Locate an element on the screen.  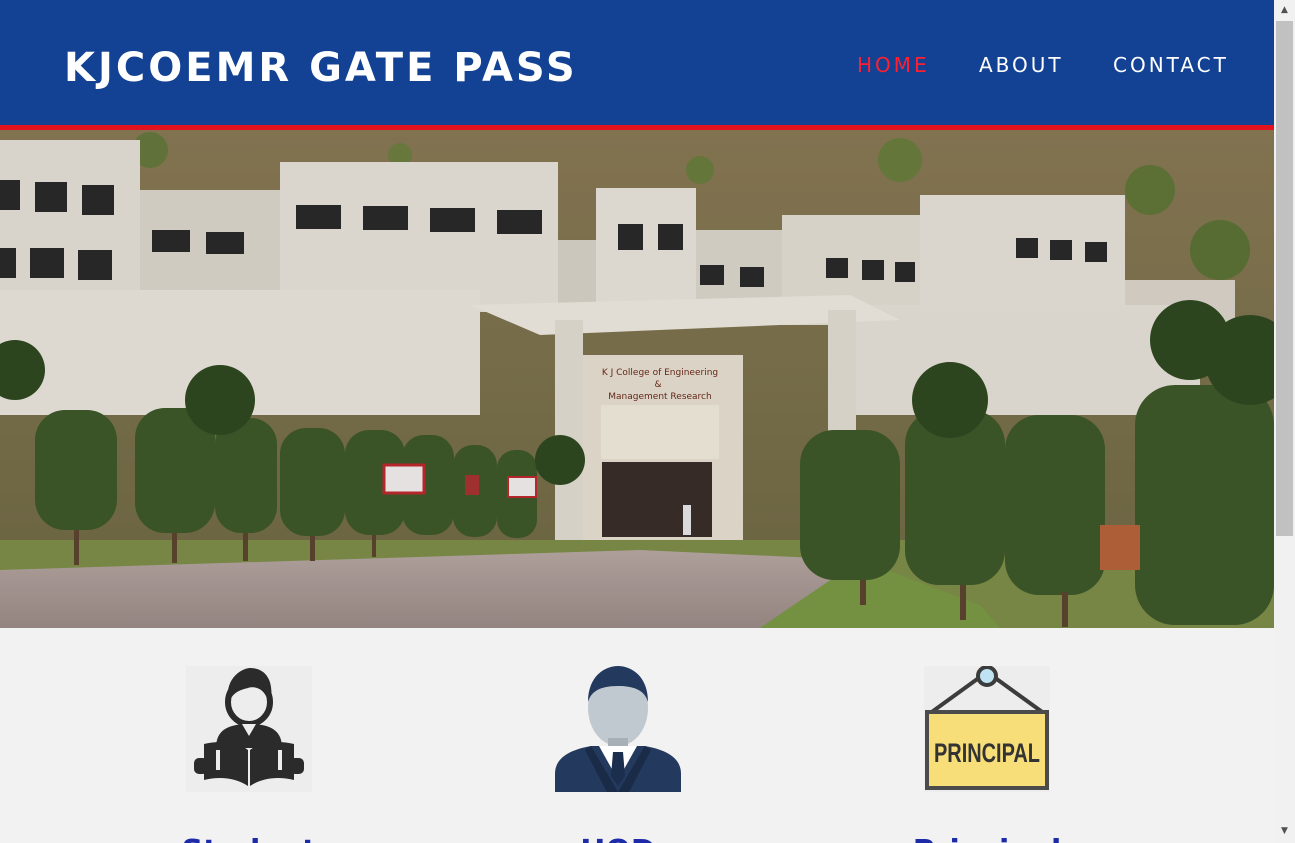
principal-sign-icon: PRINCIPAL is located at coordinates (987, 728).